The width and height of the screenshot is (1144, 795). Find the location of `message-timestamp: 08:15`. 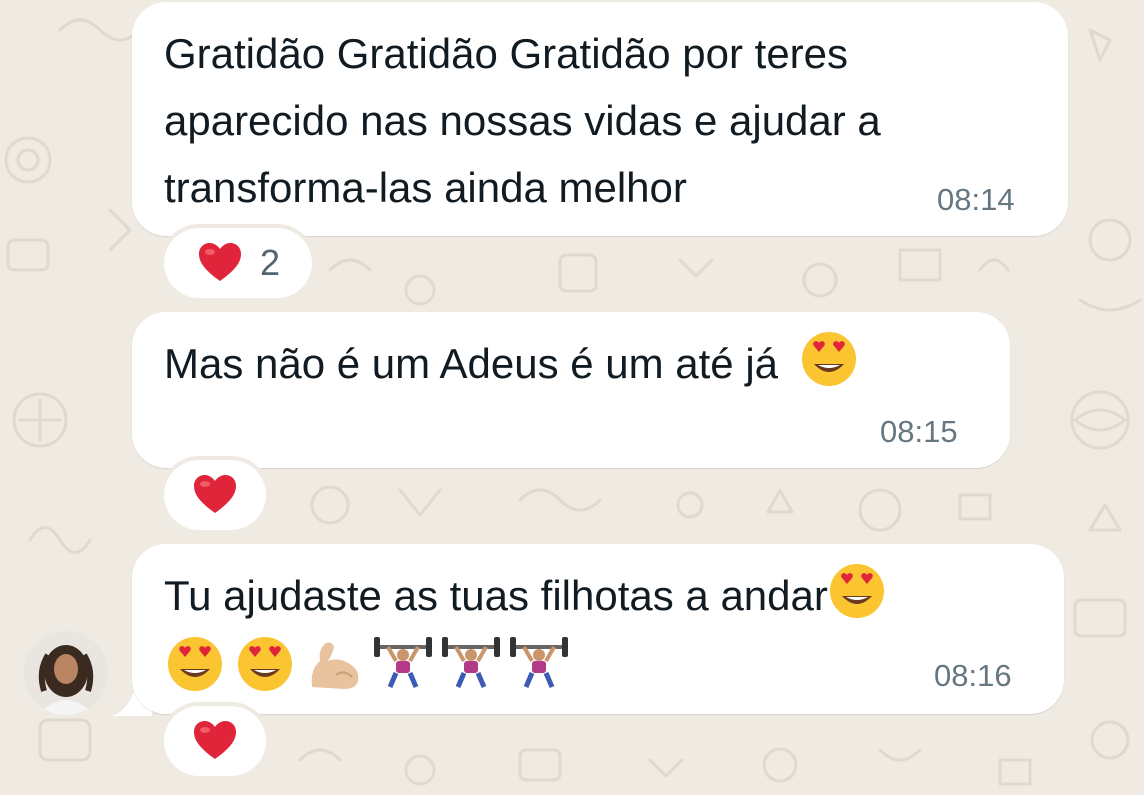

message-timestamp: 08:15 is located at coordinates (919, 431).